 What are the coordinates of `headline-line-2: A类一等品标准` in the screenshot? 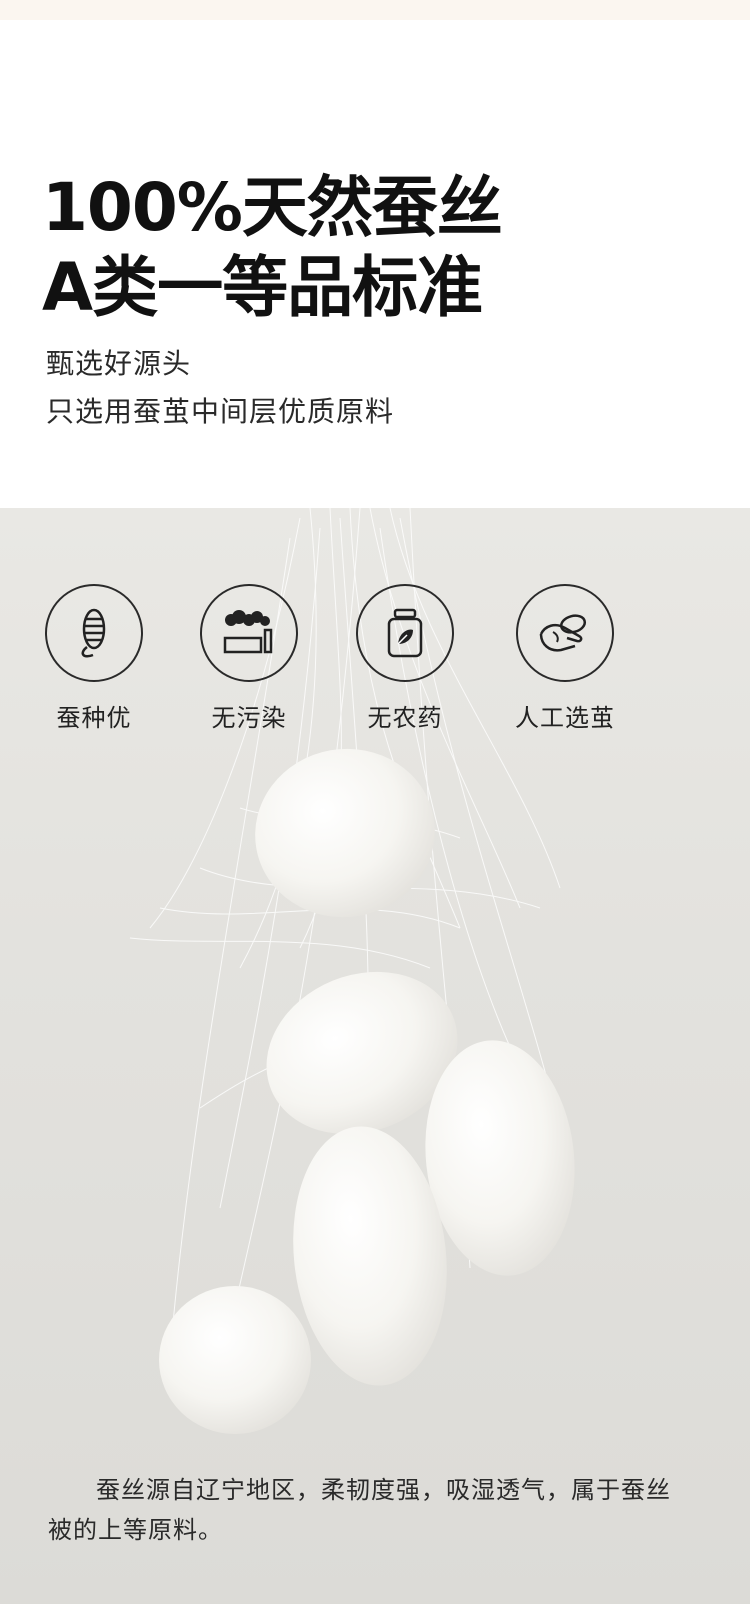 It's located at (262, 287).